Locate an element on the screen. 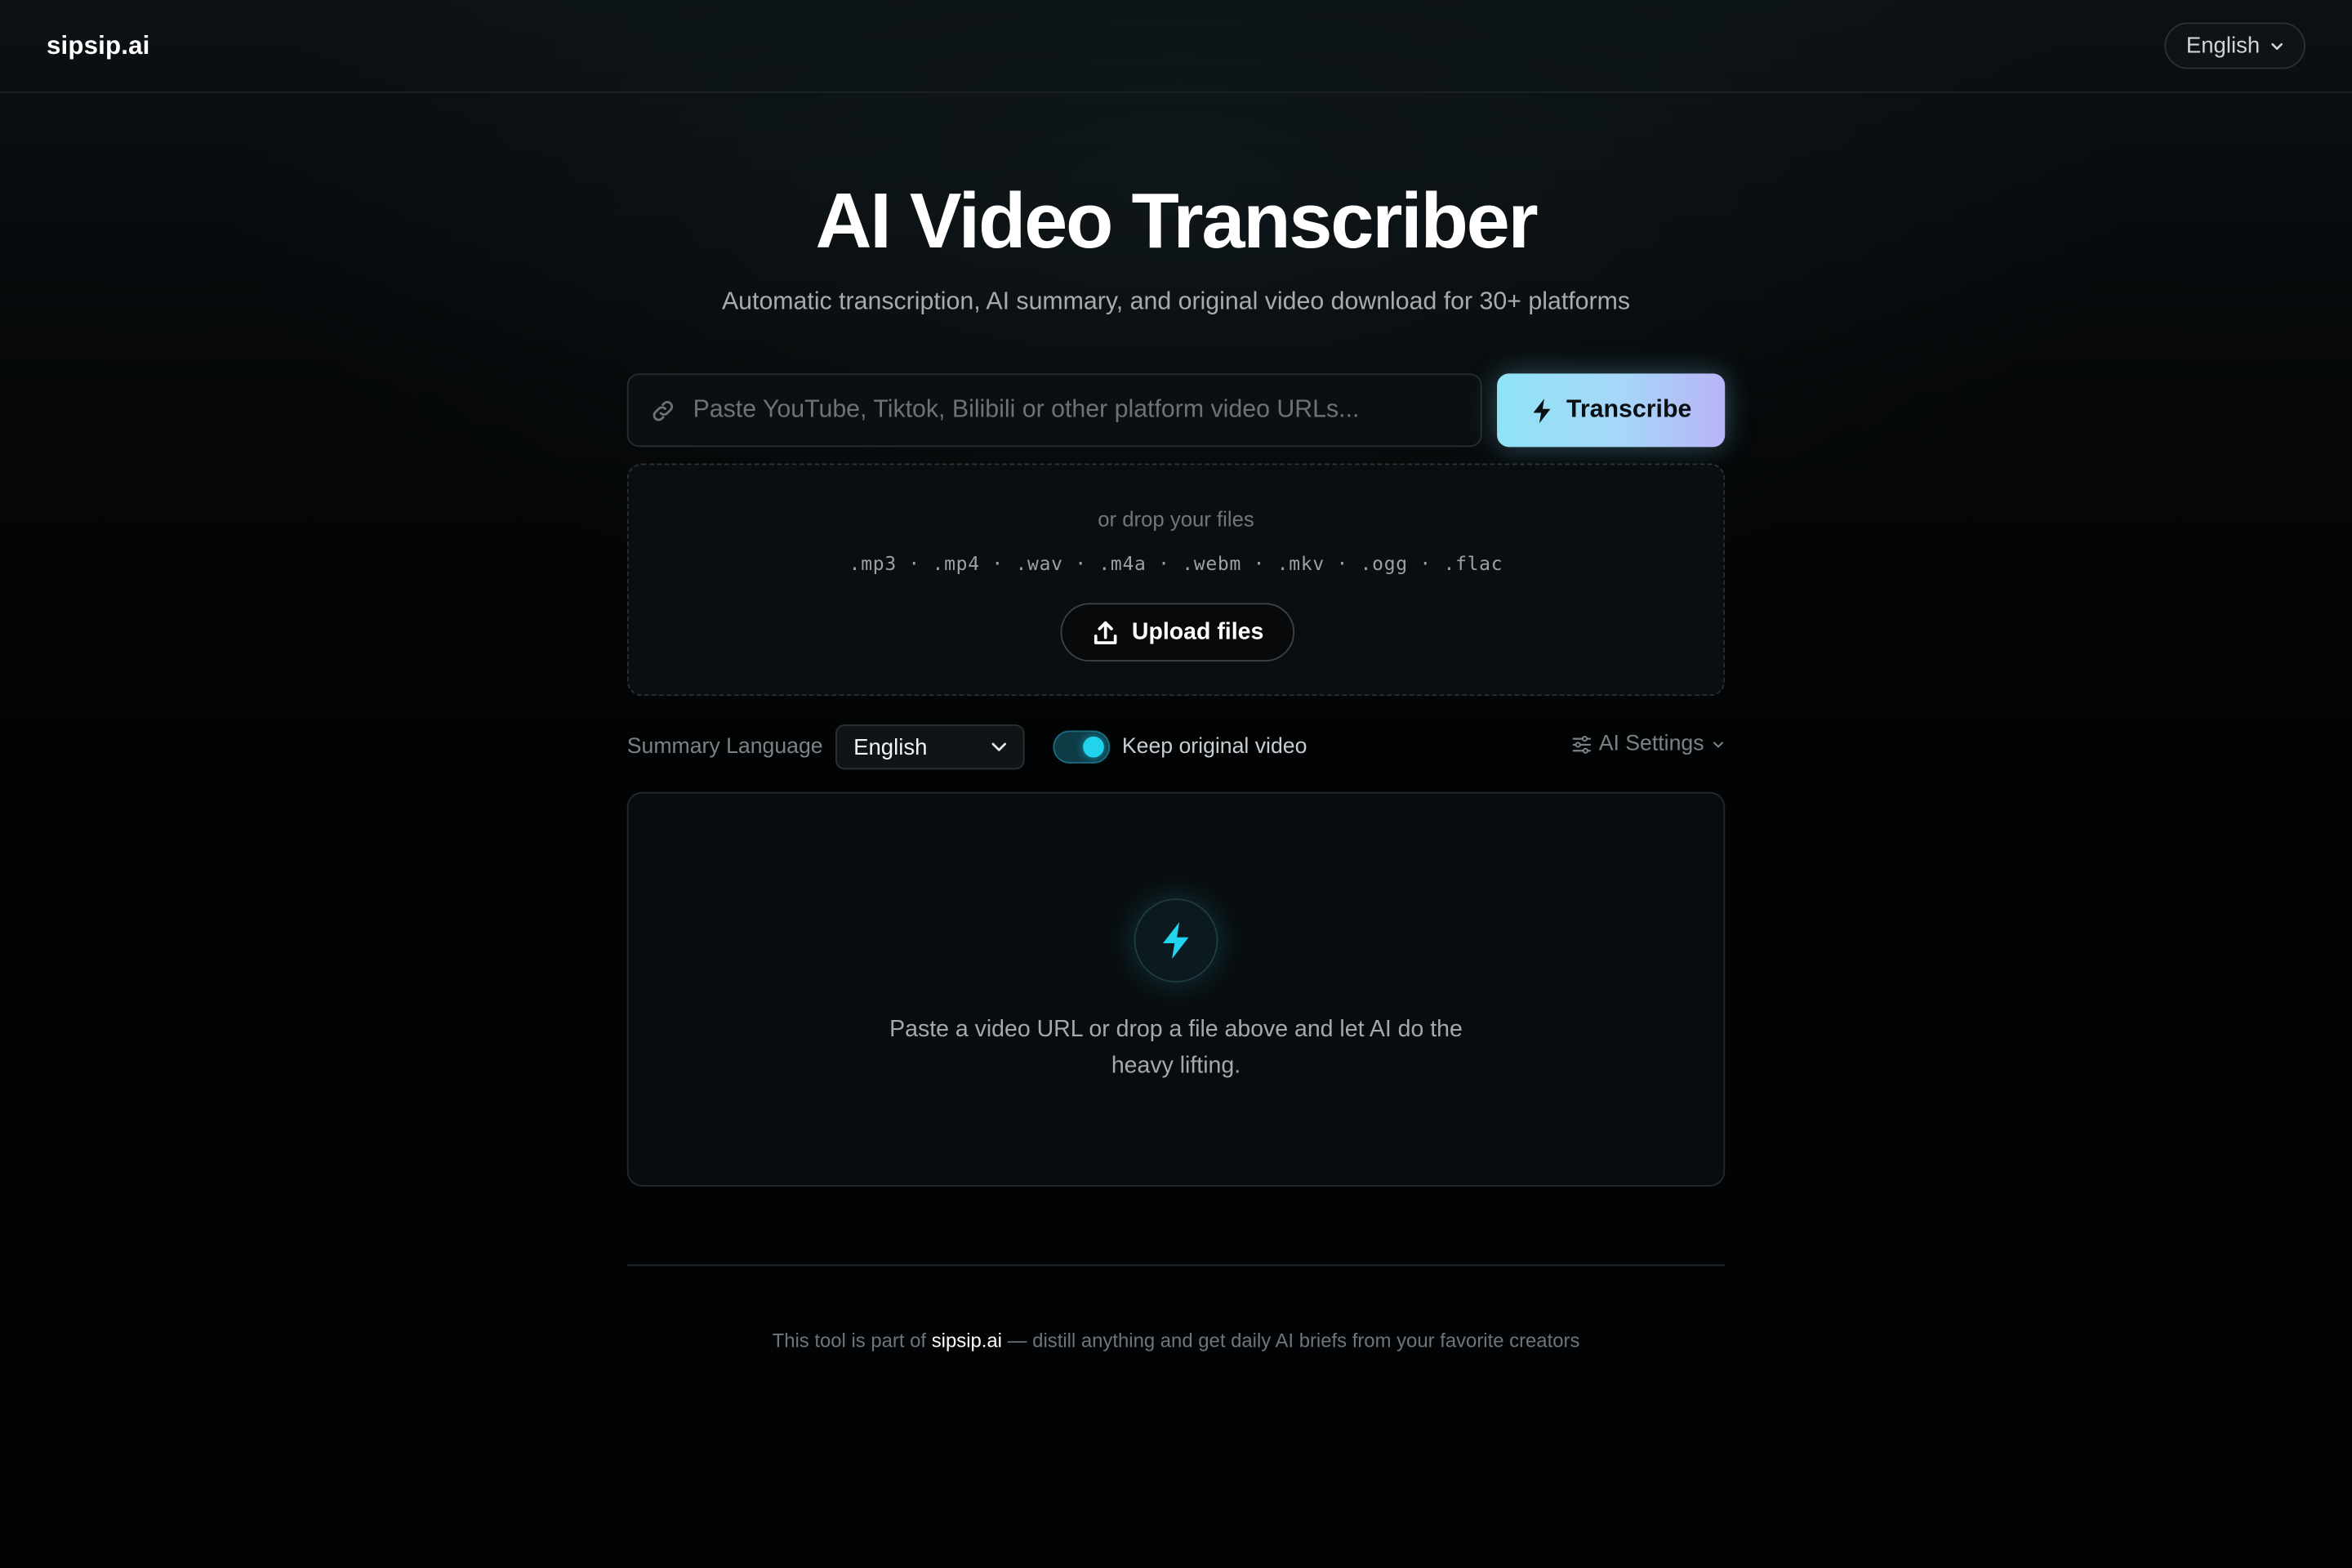  link-icon is located at coordinates (663, 410).